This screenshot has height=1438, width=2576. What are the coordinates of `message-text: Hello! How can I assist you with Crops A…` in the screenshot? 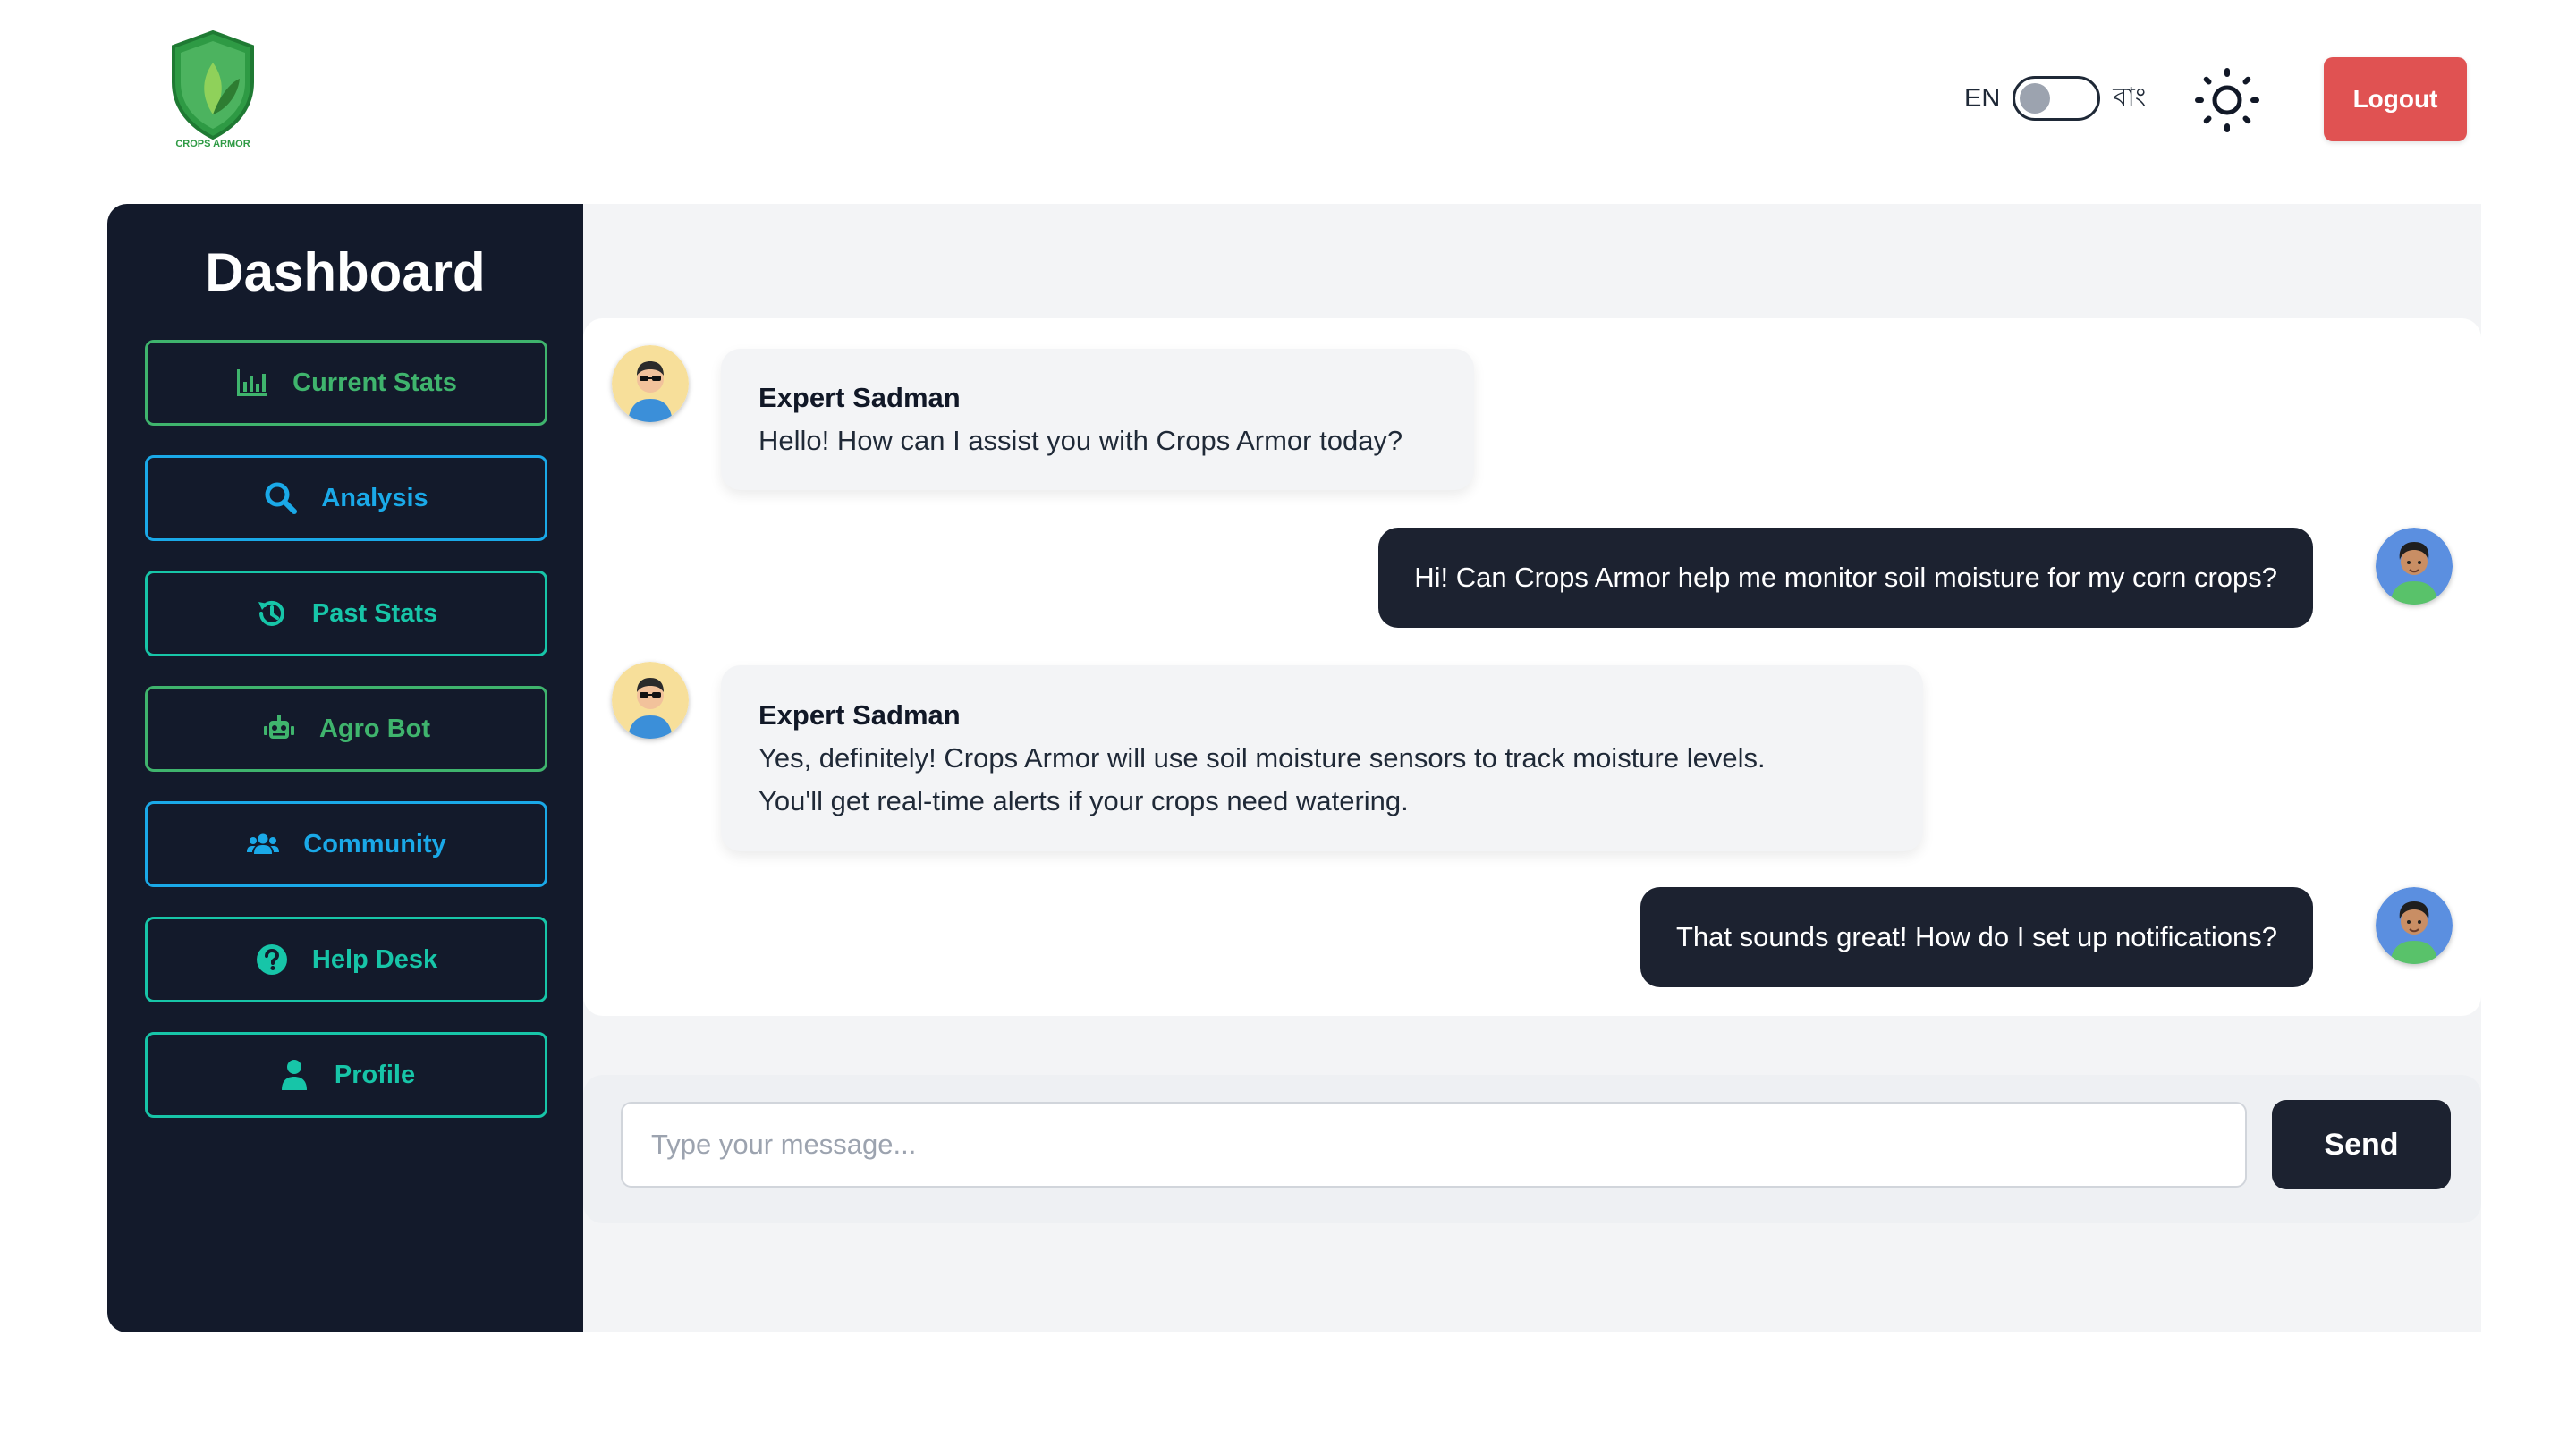 It's located at (1080, 440).